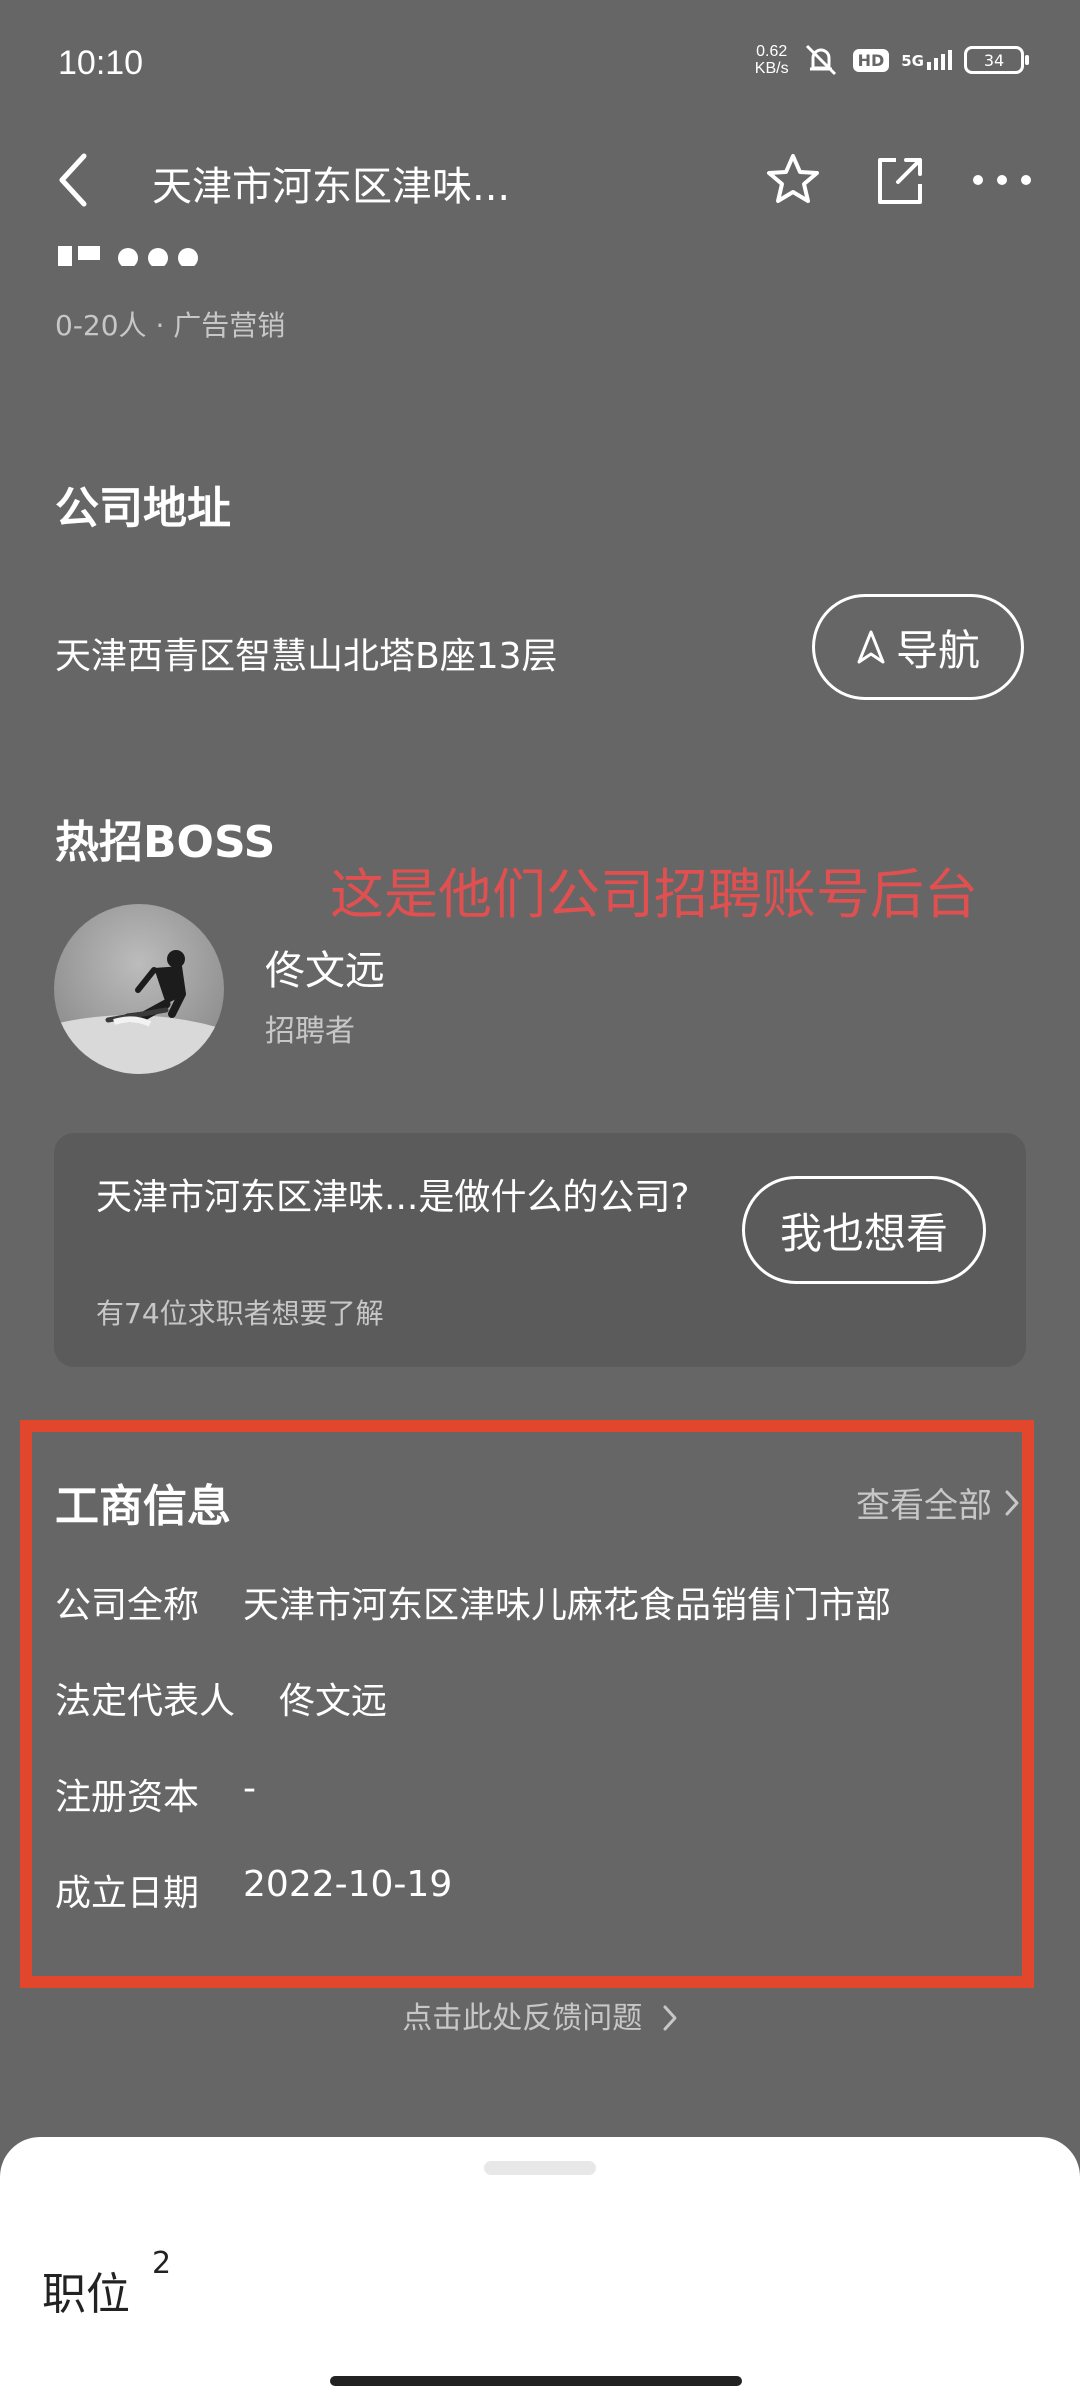 The height and width of the screenshot is (2403, 1080). What do you see at coordinates (924, 1506) in the screenshot?
I see `view-all-label: 查看全部` at bounding box center [924, 1506].